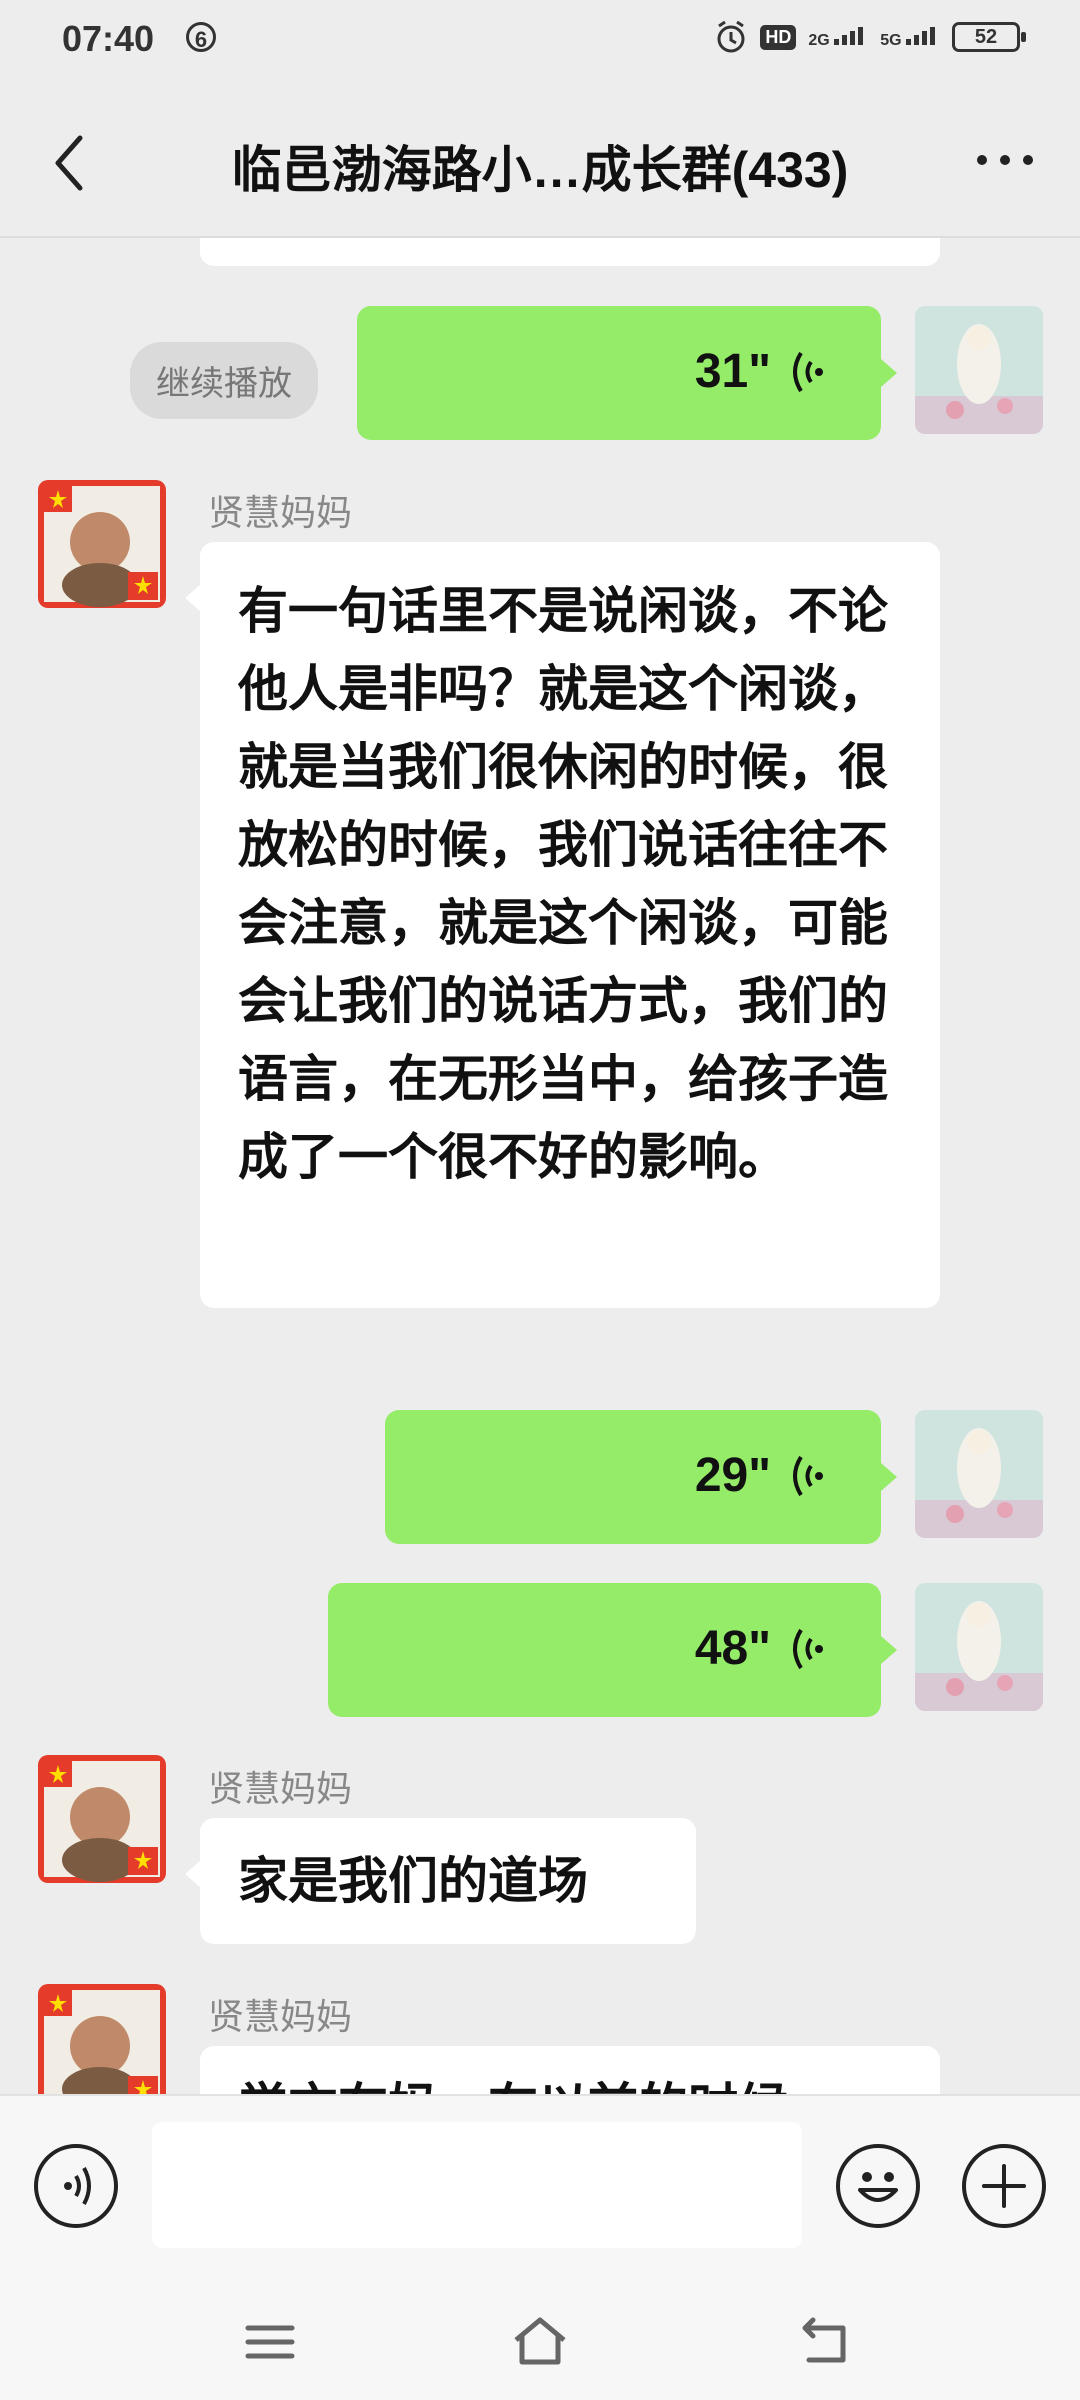 The width and height of the screenshot is (1080, 2400). I want to click on voice-message-1: 31", so click(619, 373).